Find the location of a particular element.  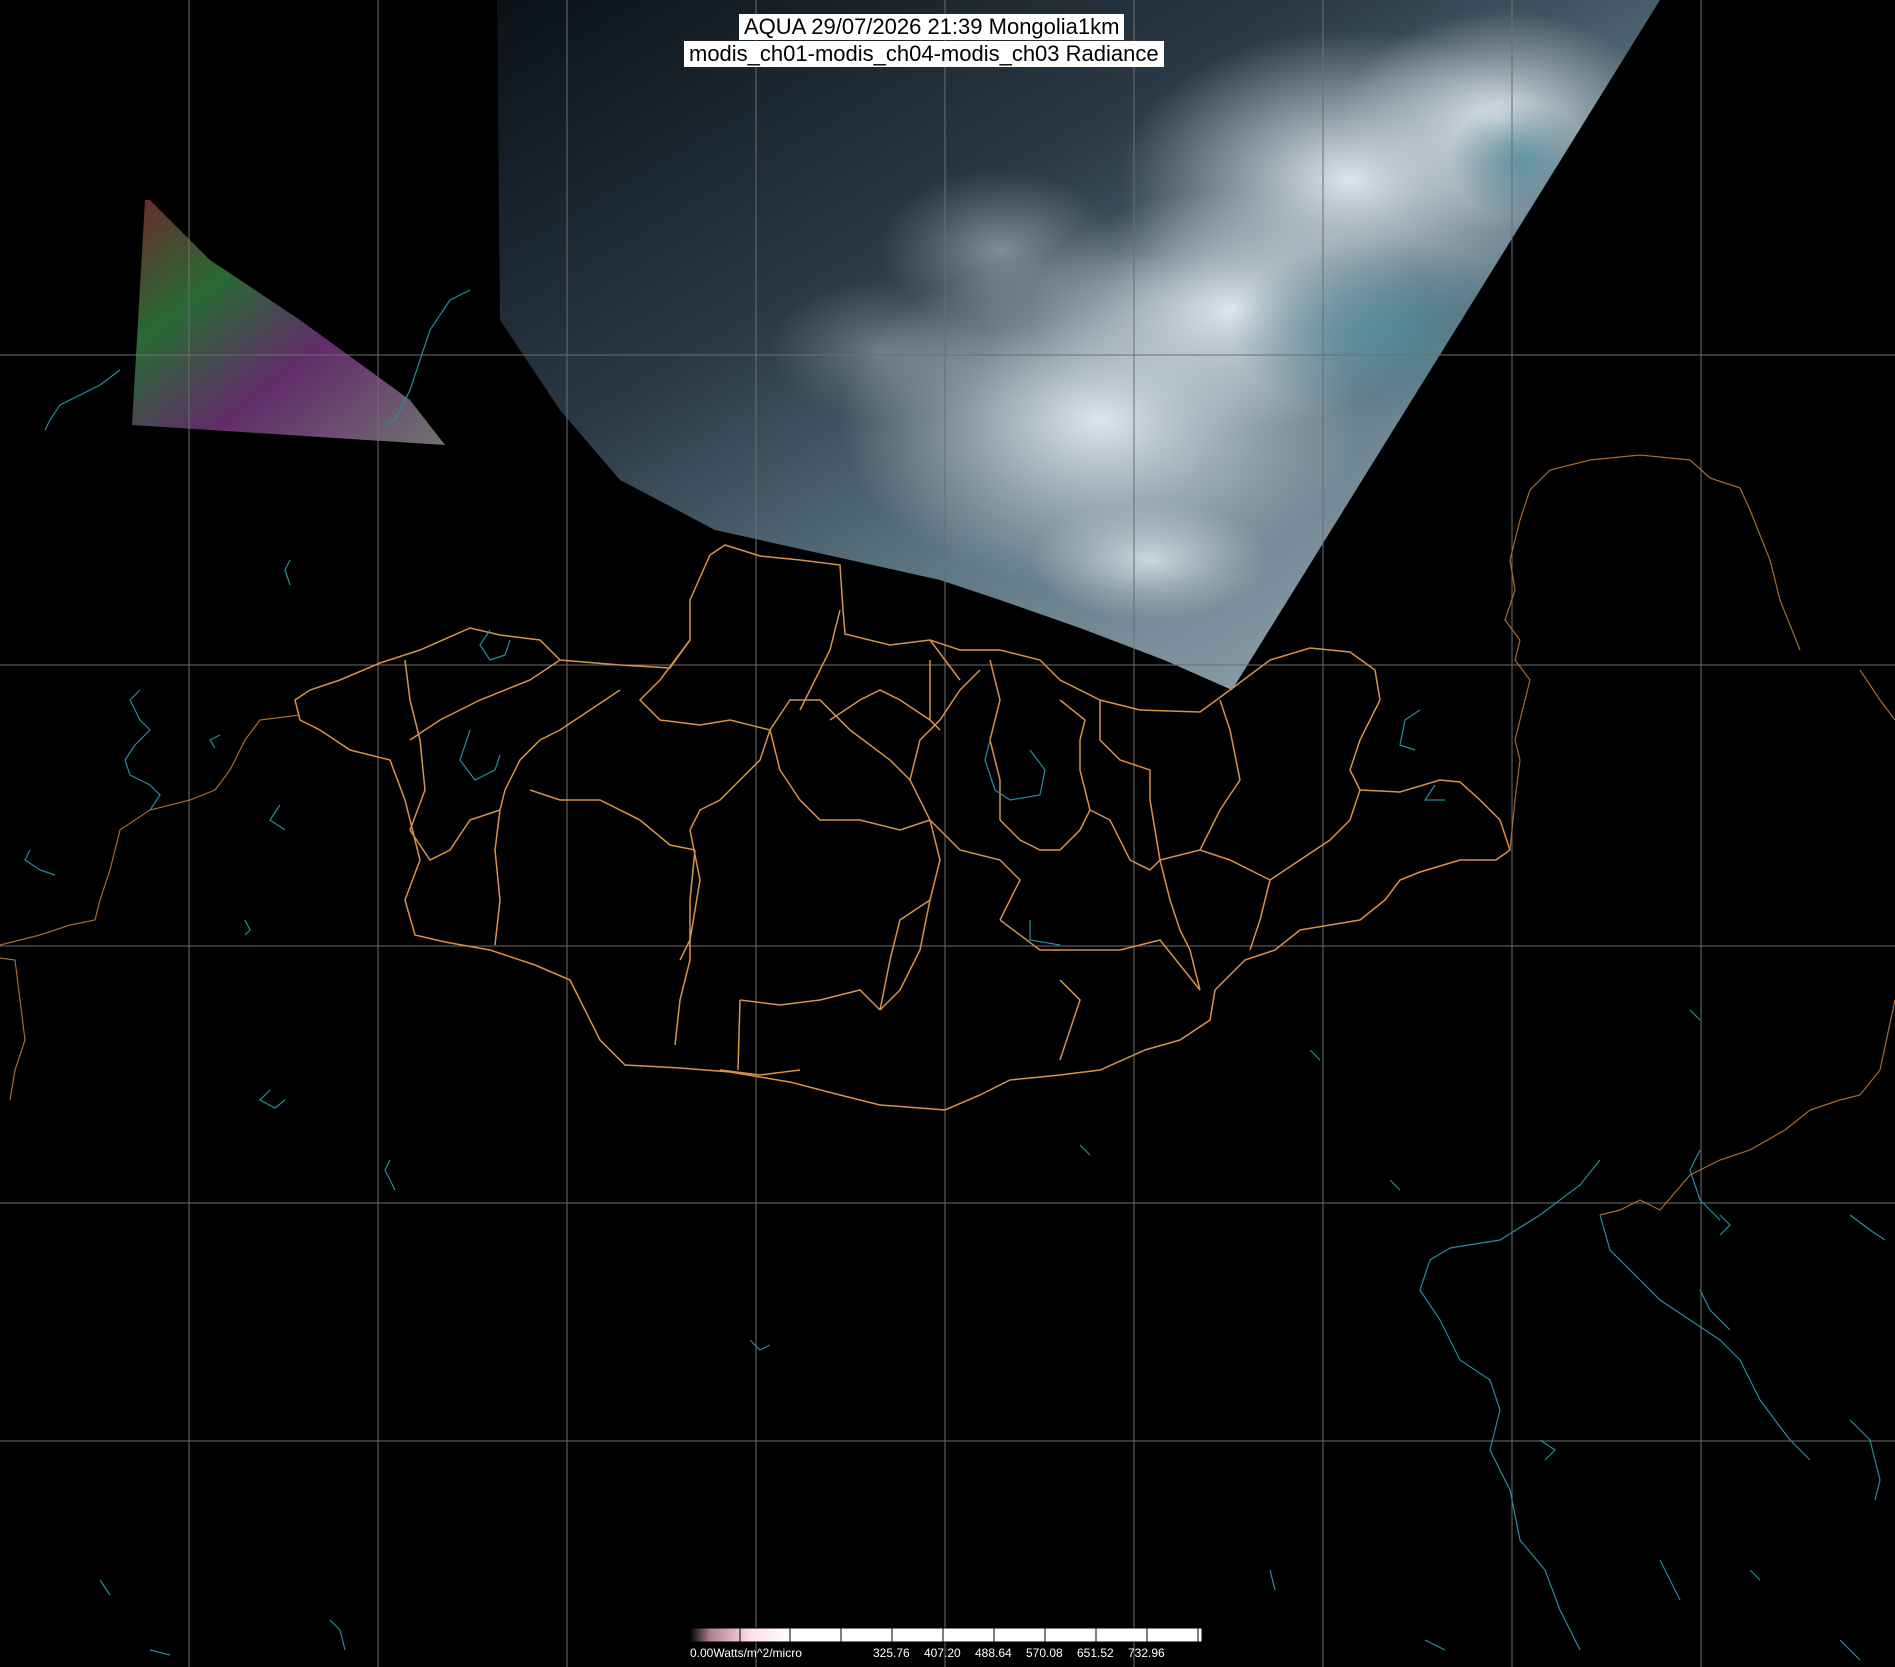

map-title: AQUA 29/07/2026 21:39 Mongolia1km is located at coordinates (932, 27).